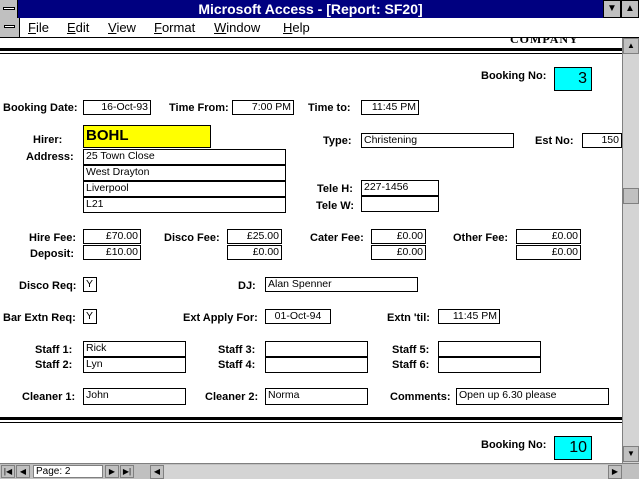  What do you see at coordinates (296, 27) in the screenshot?
I see `menu-help: Help` at bounding box center [296, 27].